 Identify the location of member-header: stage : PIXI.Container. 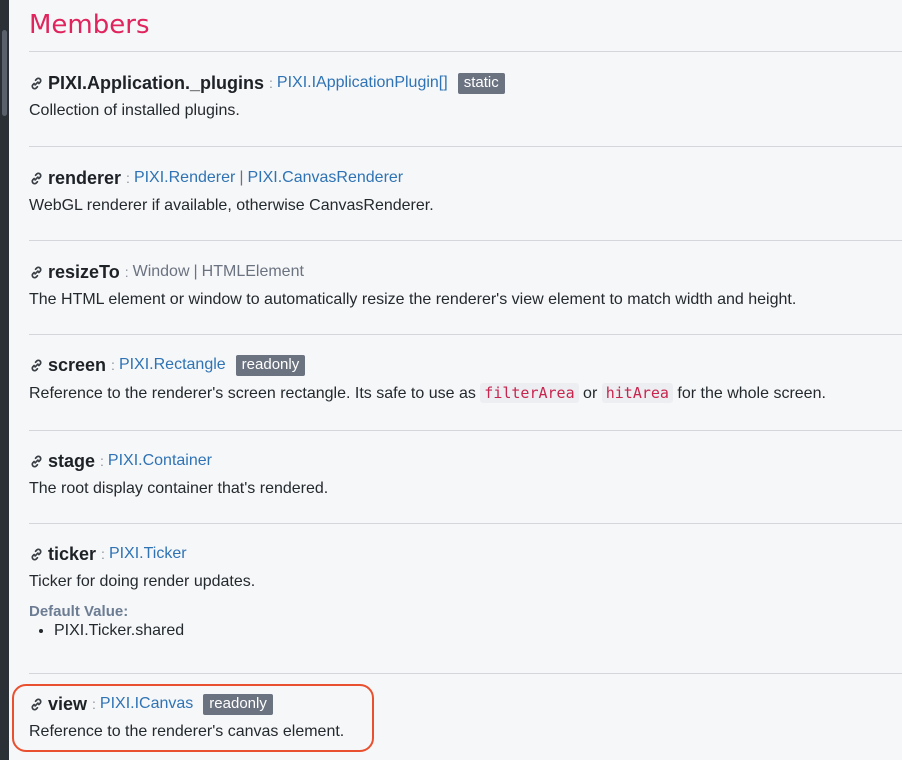
(465, 461).